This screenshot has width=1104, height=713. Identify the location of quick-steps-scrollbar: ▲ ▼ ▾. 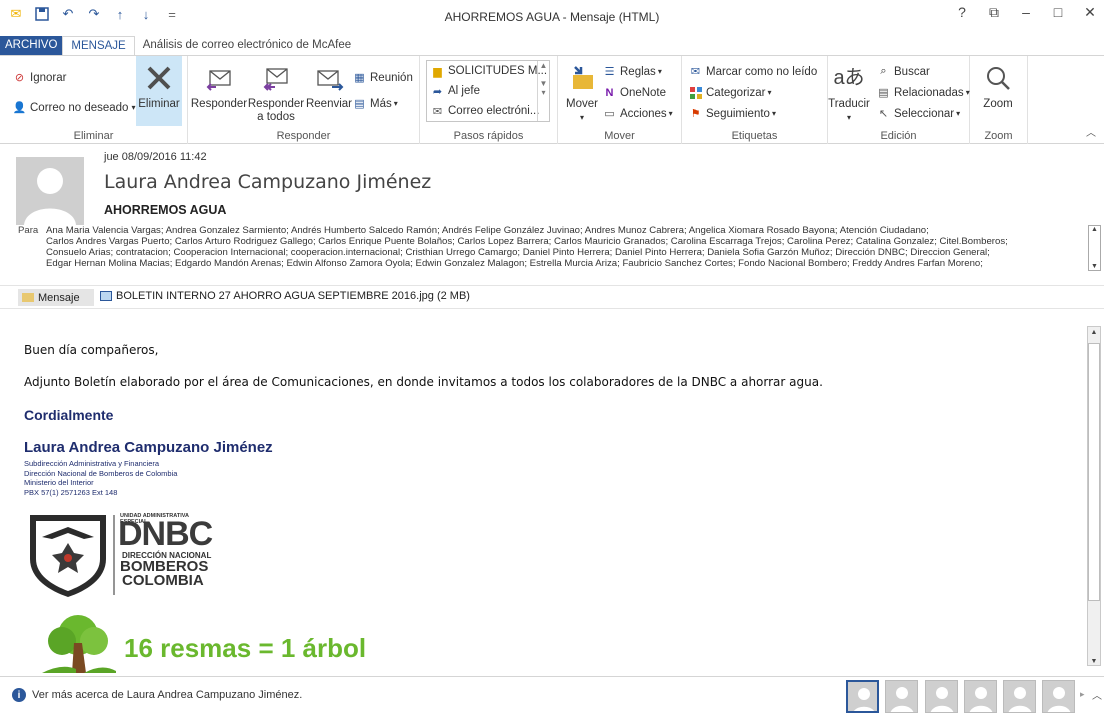
(543, 91).